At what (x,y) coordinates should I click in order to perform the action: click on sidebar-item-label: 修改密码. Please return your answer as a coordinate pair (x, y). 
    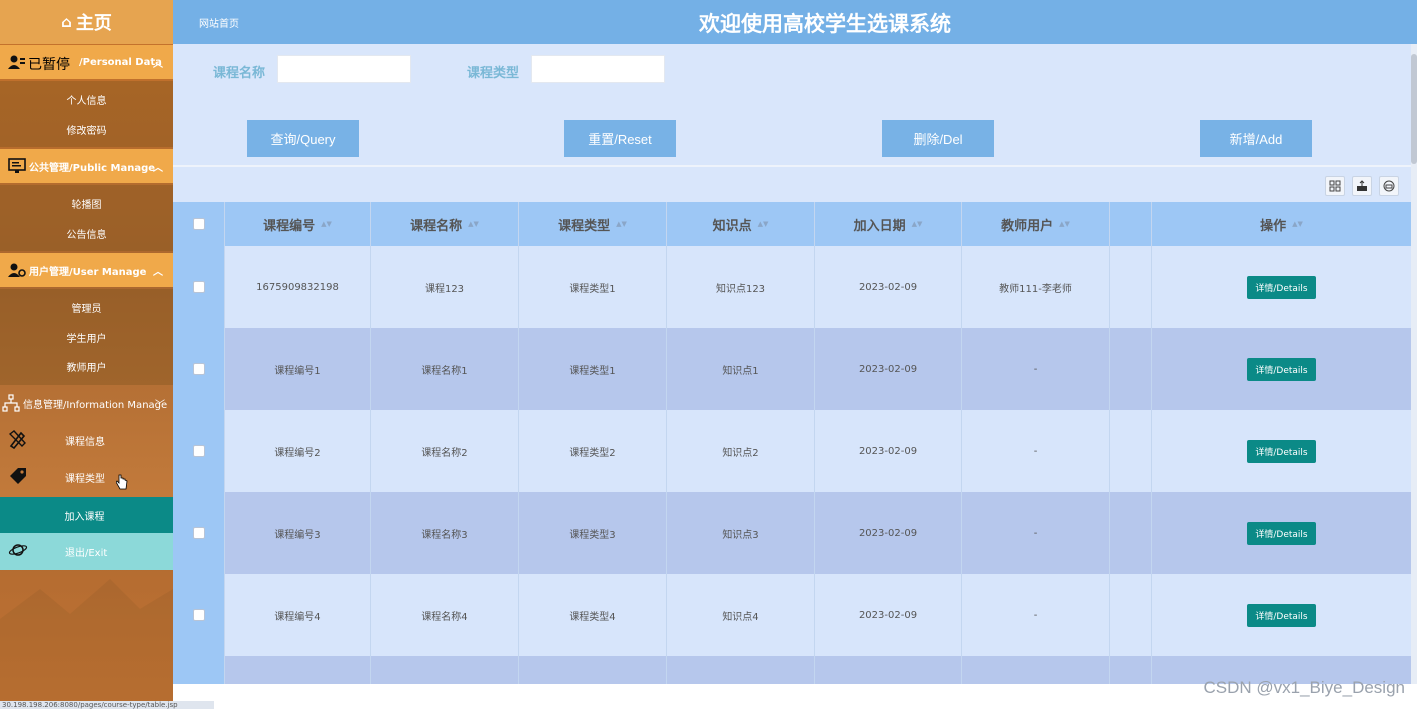
    Looking at the image, I should click on (86, 131).